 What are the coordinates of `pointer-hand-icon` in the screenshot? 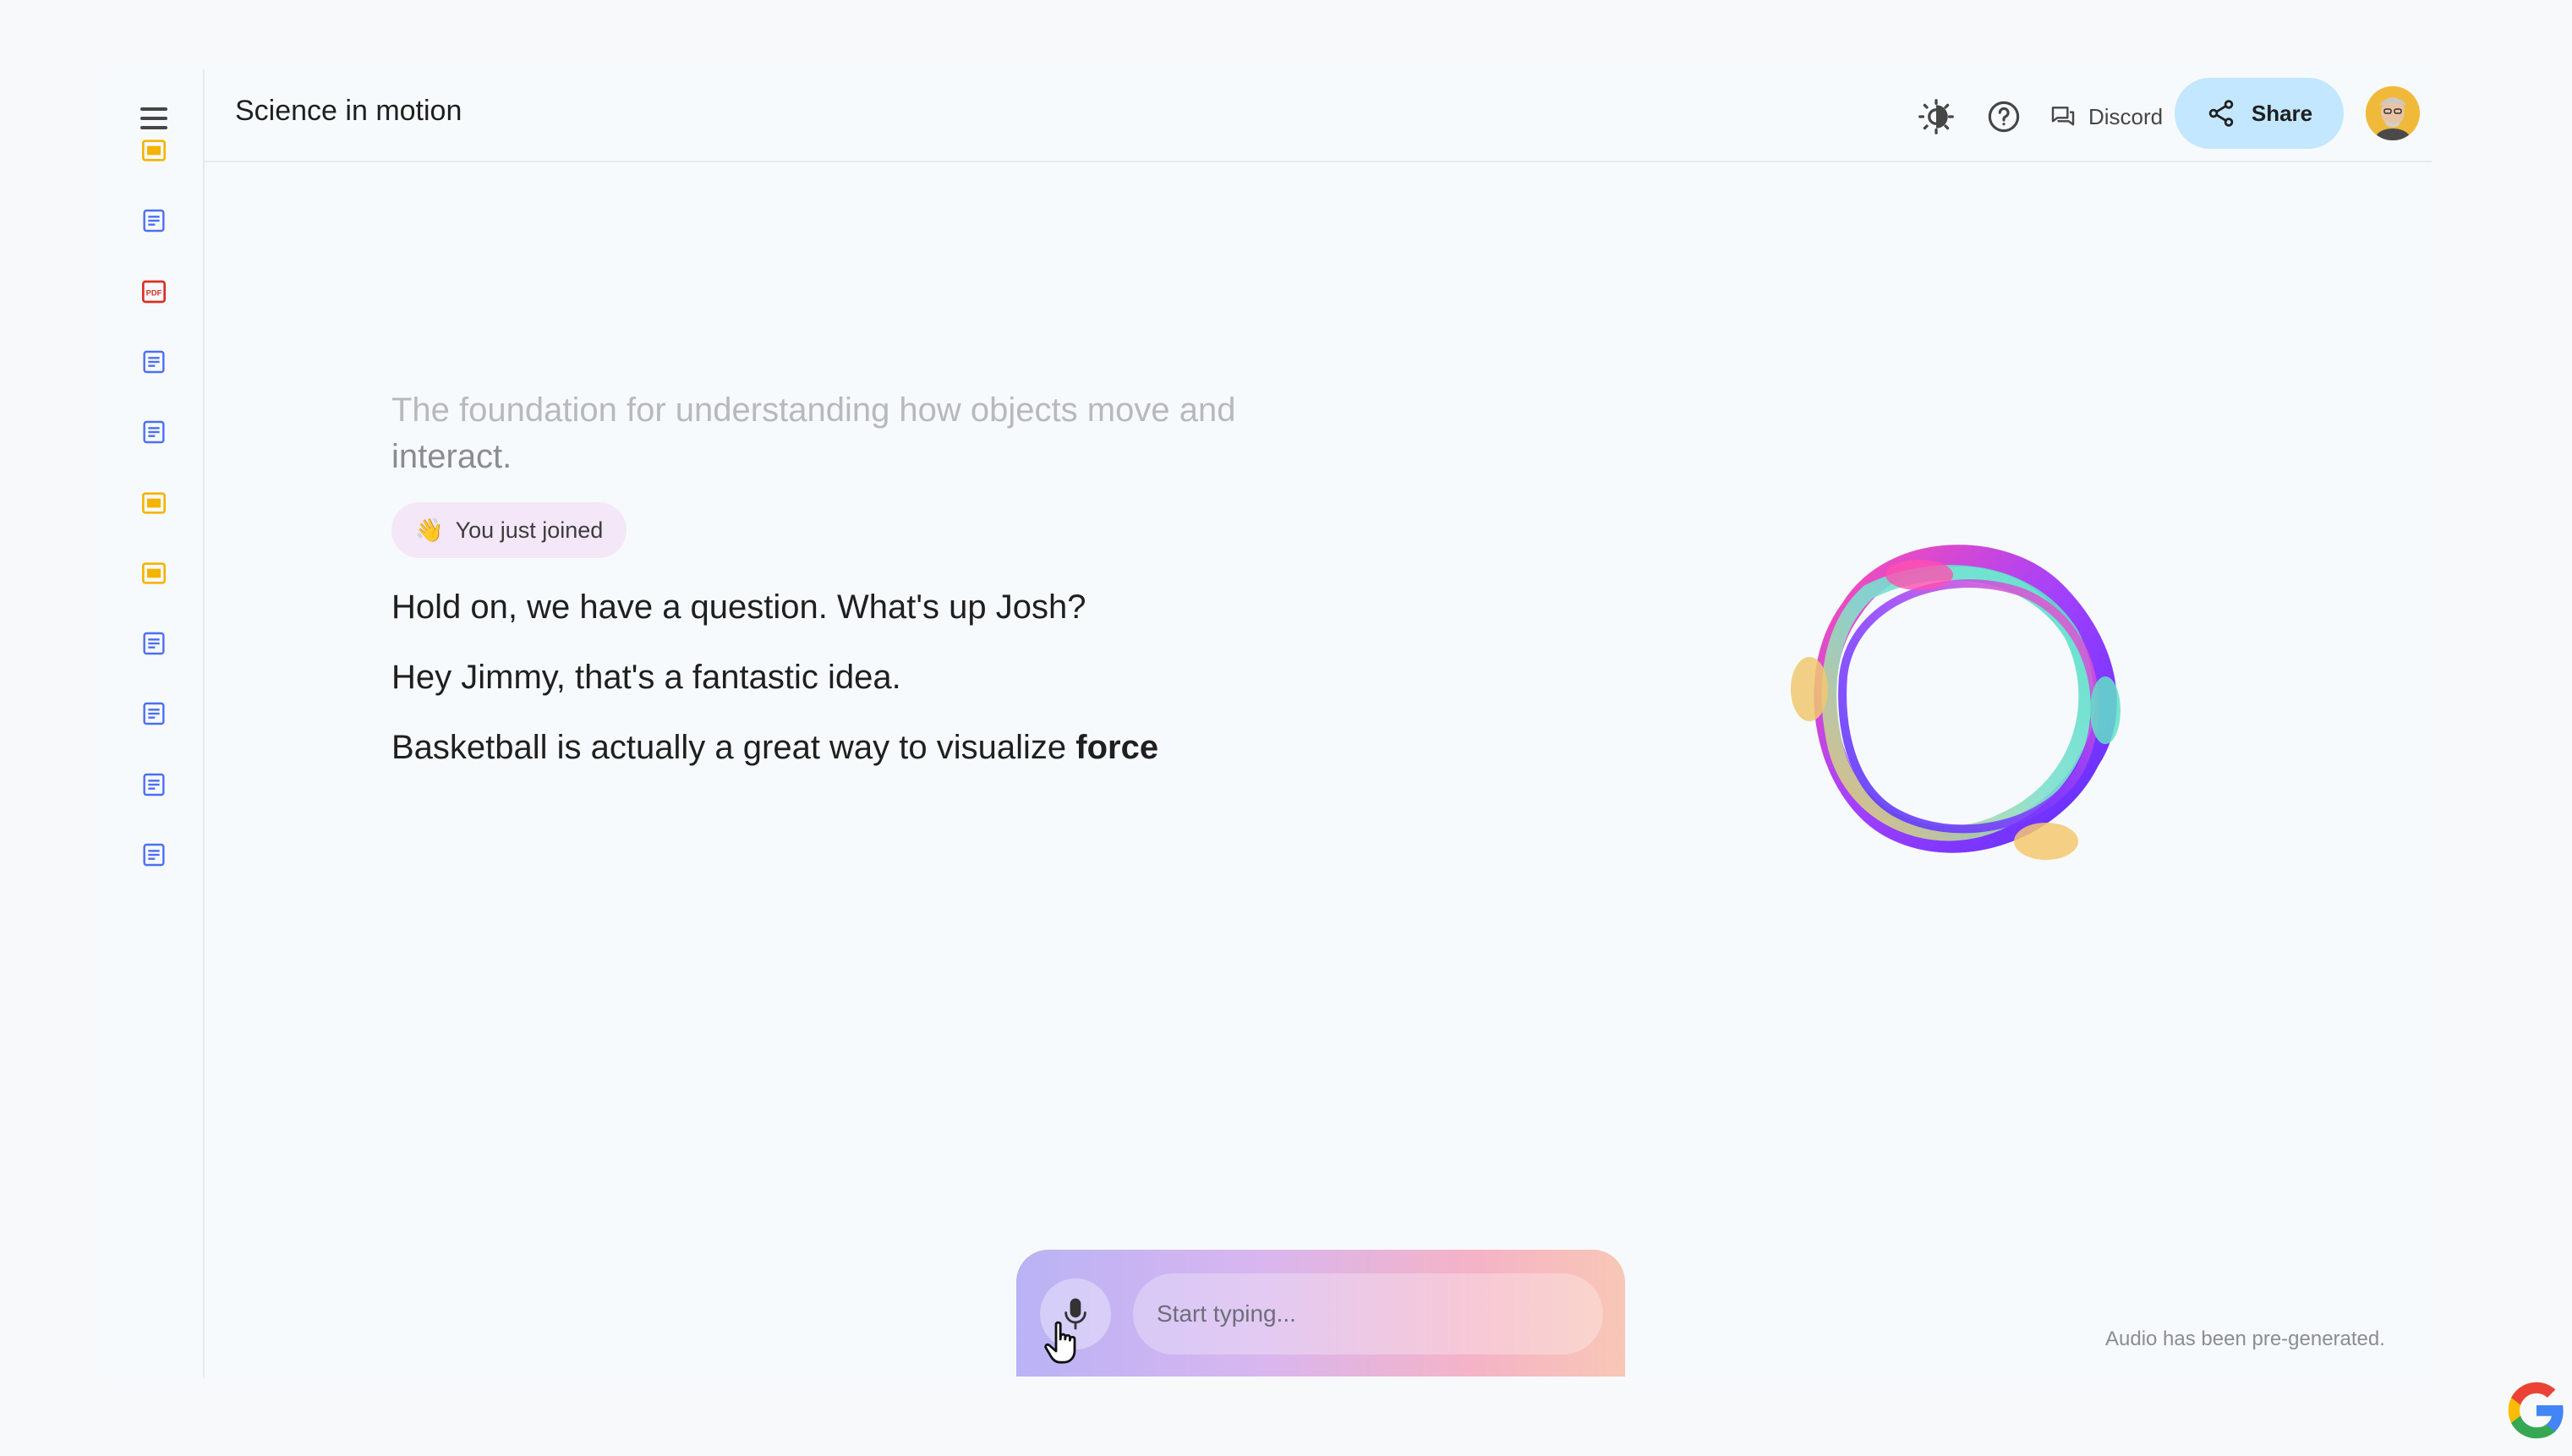 It's located at (1060, 1342).